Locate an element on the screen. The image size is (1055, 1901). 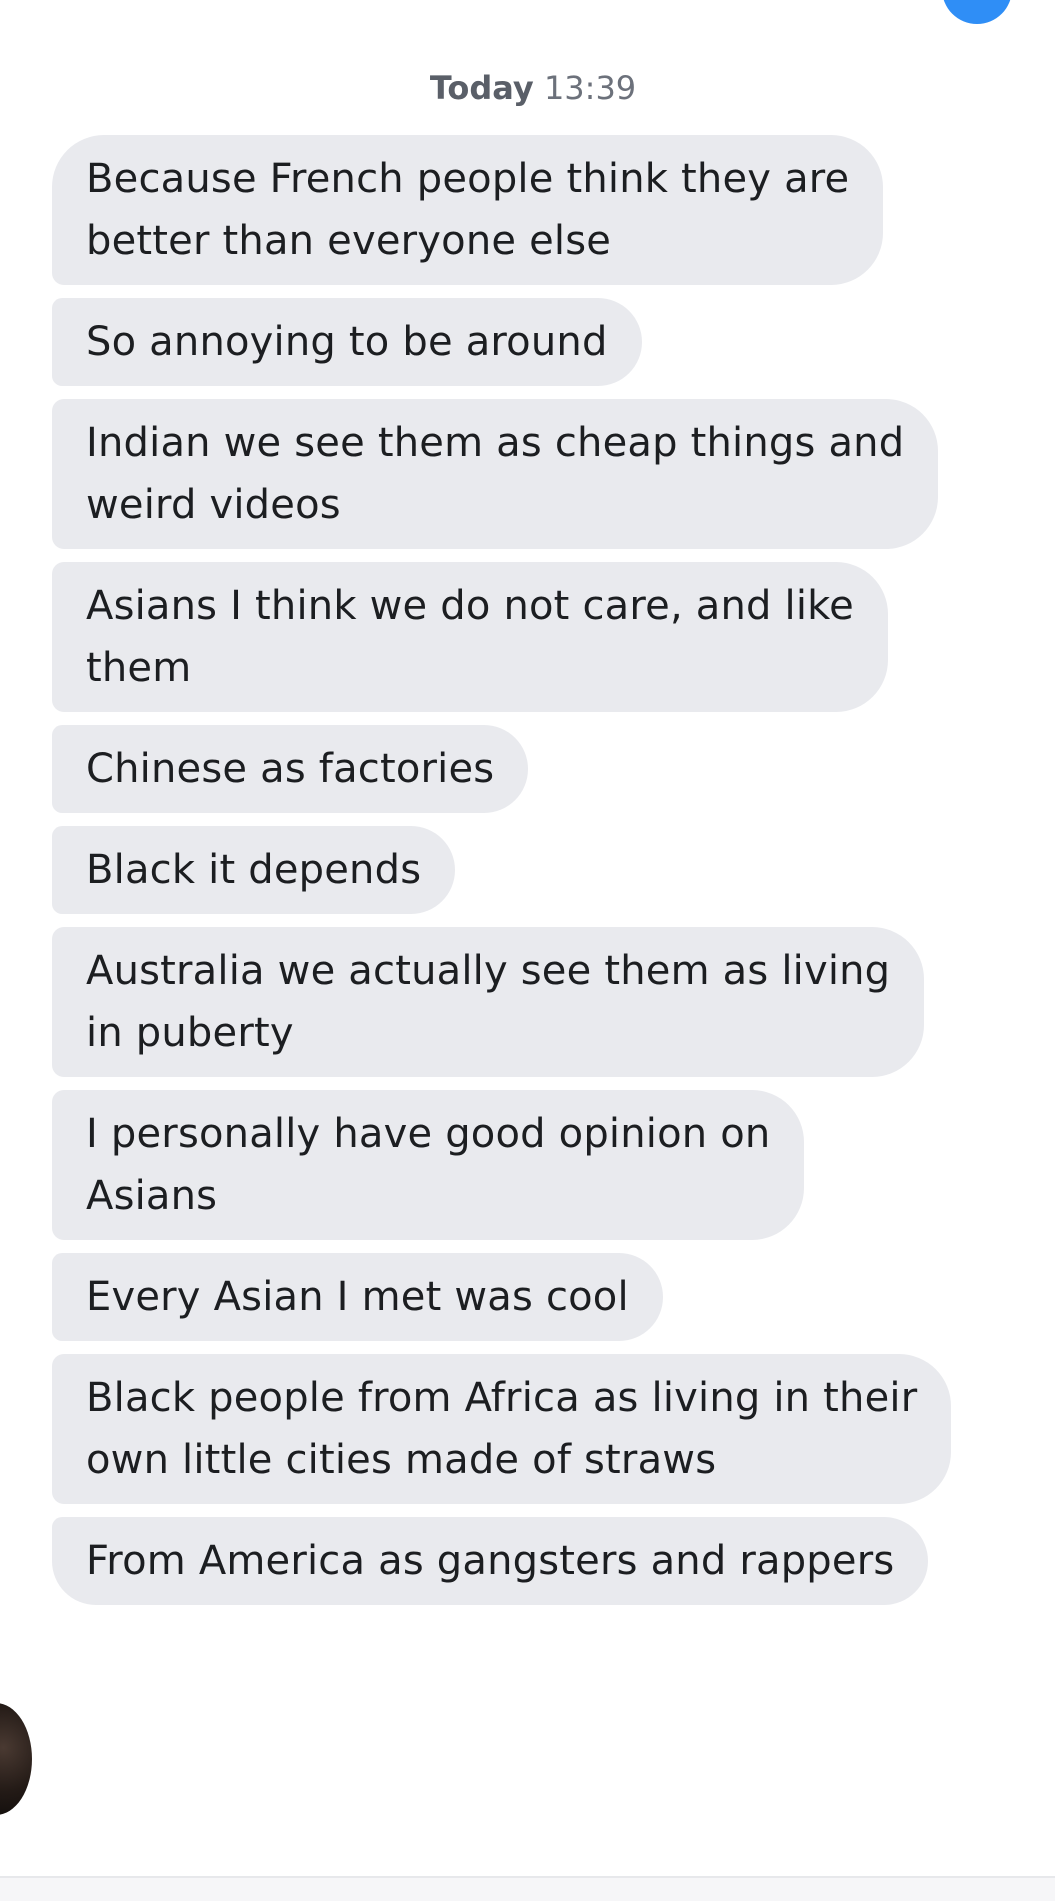
message-text-line: So annoying to be around is located at coordinates (347, 342).